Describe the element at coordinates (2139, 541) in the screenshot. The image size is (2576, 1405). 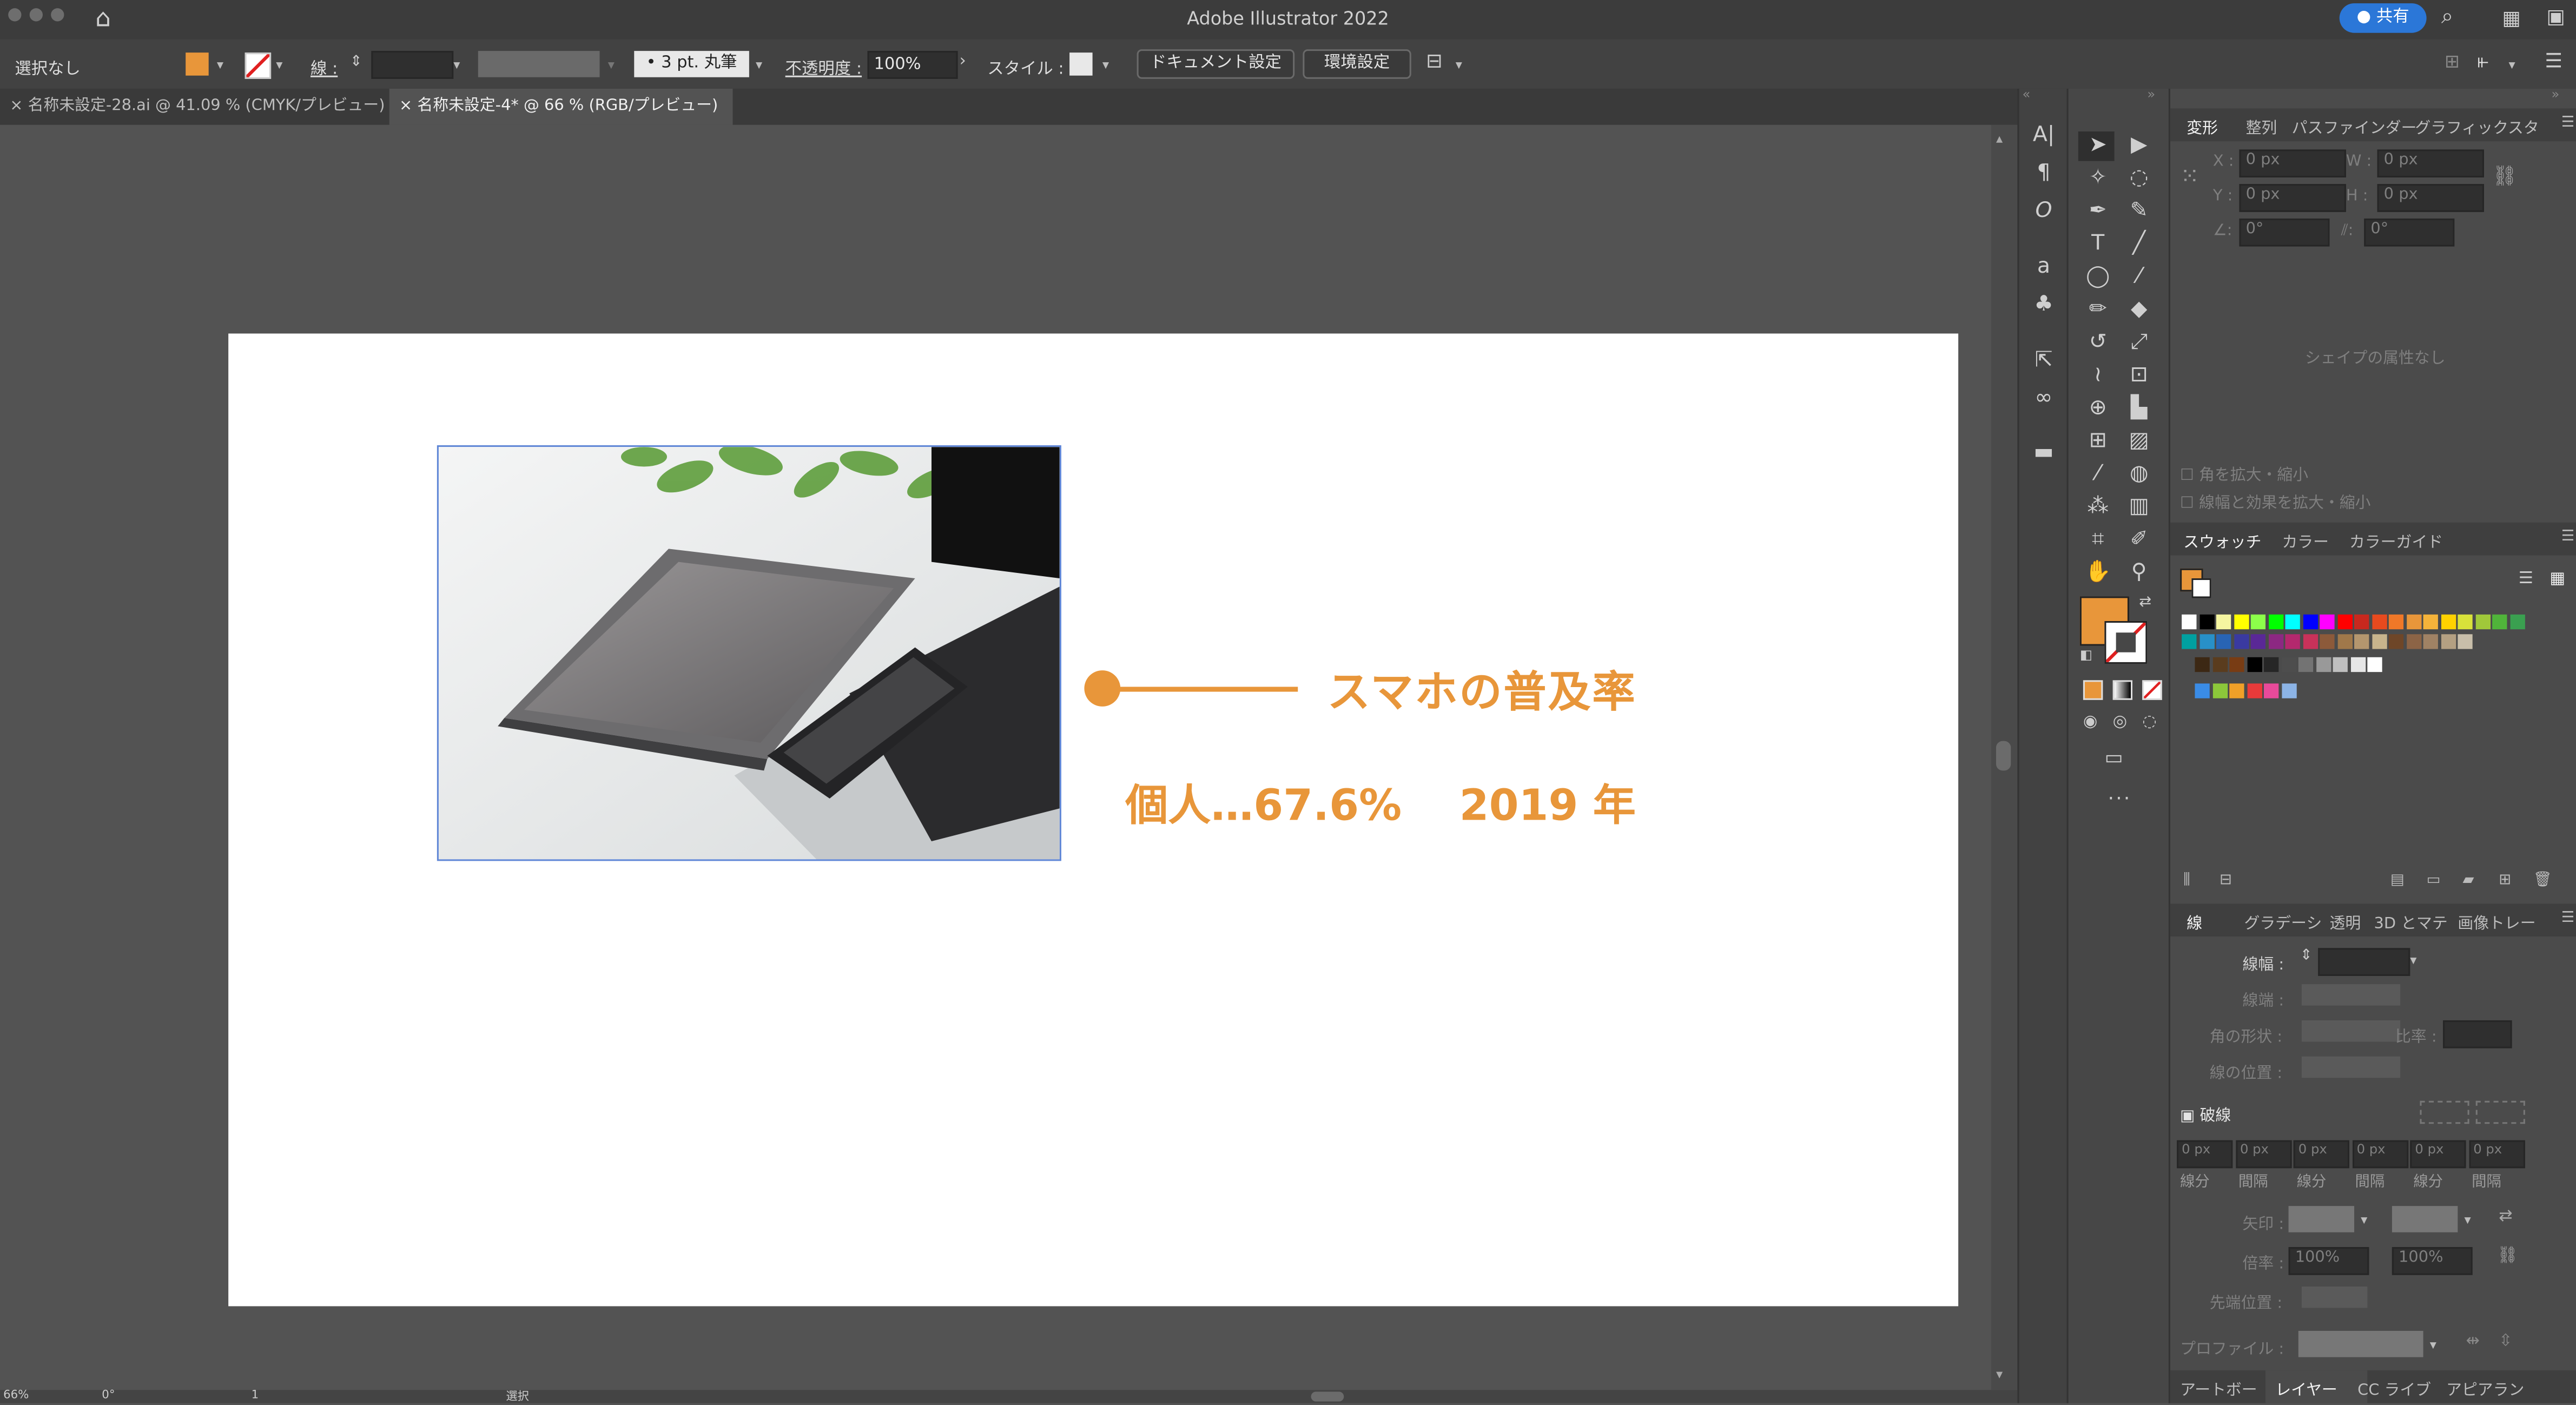
I see `slice-tool-icon: ✐` at that location.